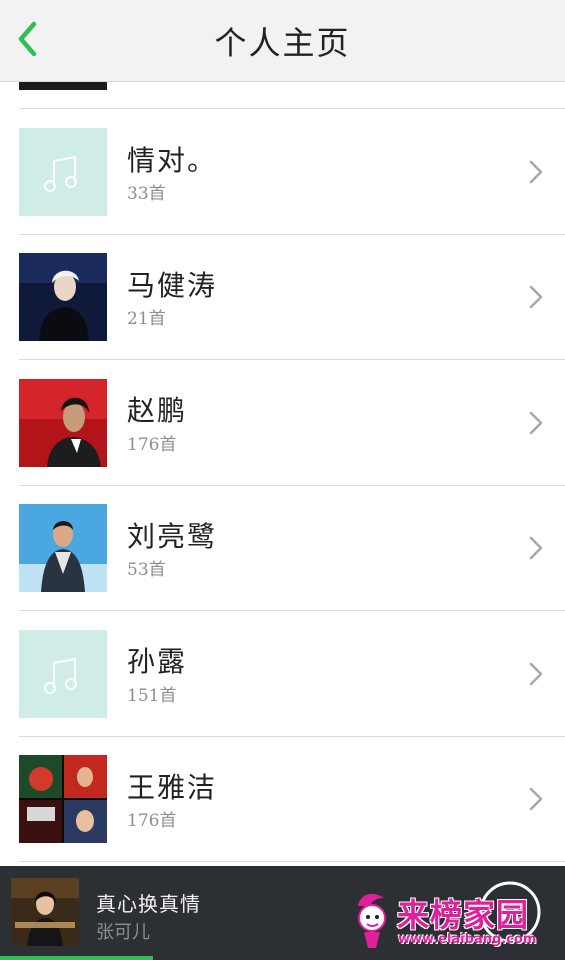 The height and width of the screenshot is (960, 565). I want to click on now-playing-title: 真心换真情, so click(148, 904).